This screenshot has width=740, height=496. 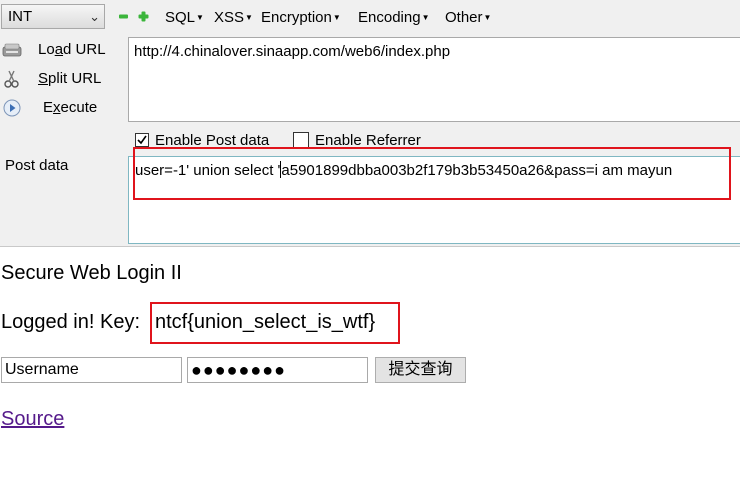 What do you see at coordinates (229, 17) in the screenshot?
I see `menu-xss-label: XSS` at bounding box center [229, 17].